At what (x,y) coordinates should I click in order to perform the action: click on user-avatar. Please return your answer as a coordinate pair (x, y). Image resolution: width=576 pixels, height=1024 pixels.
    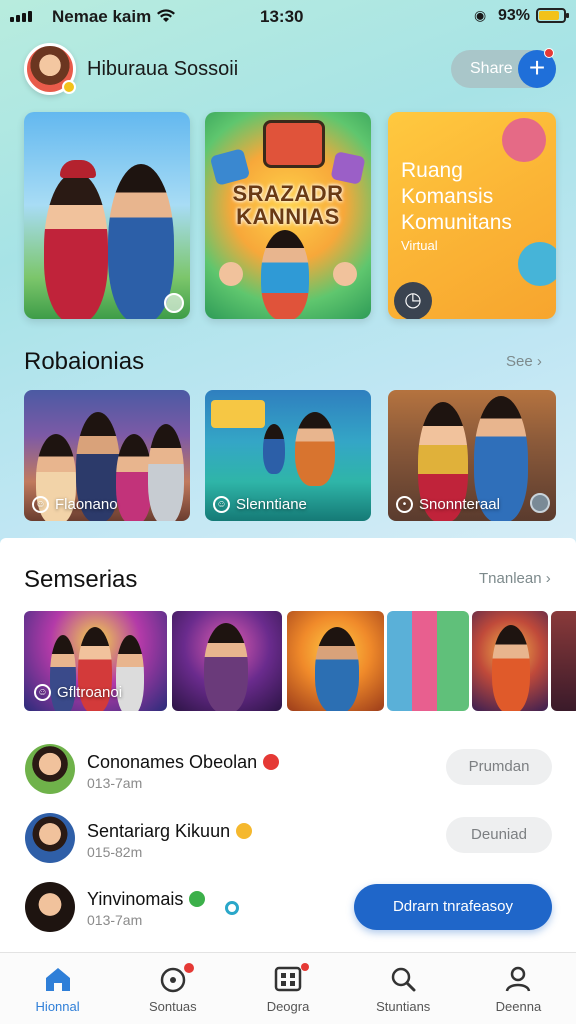
    Looking at the image, I should click on (50, 69).